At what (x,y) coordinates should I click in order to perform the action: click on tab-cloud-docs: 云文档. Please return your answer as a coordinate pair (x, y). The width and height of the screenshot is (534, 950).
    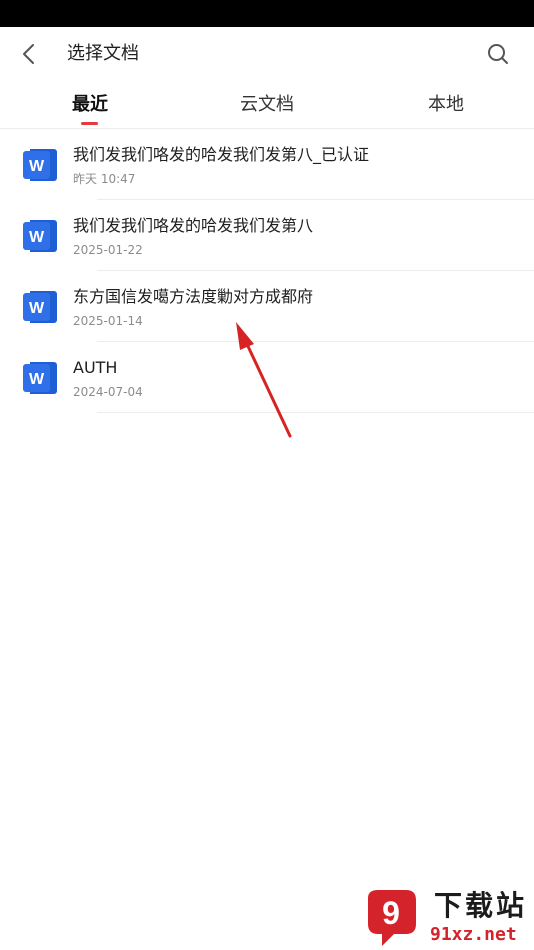
    Looking at the image, I should click on (267, 105).